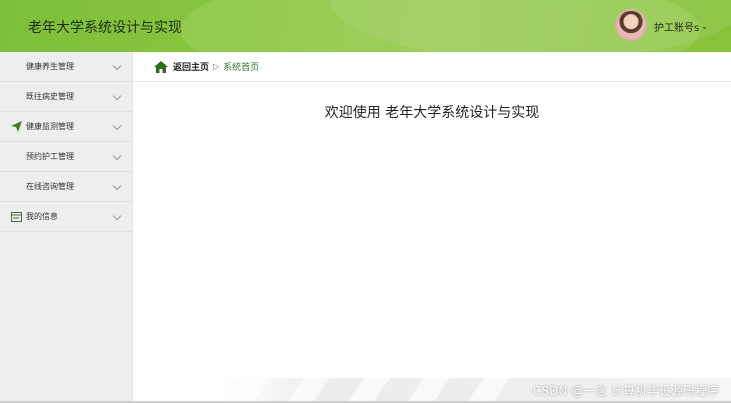 Image resolution: width=731 pixels, height=403 pixels. Describe the element at coordinates (241, 66) in the screenshot. I see `breadcrumb-current-page: 系统首页` at that location.